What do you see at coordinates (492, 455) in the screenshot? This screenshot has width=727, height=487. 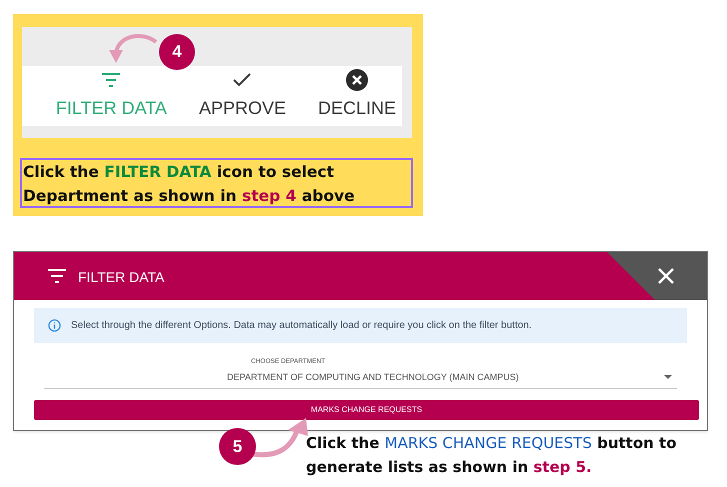 I see `instruction-text: Click the MARKS CHANGE REQUESTS button to generate lists as shown in step 5.` at bounding box center [492, 455].